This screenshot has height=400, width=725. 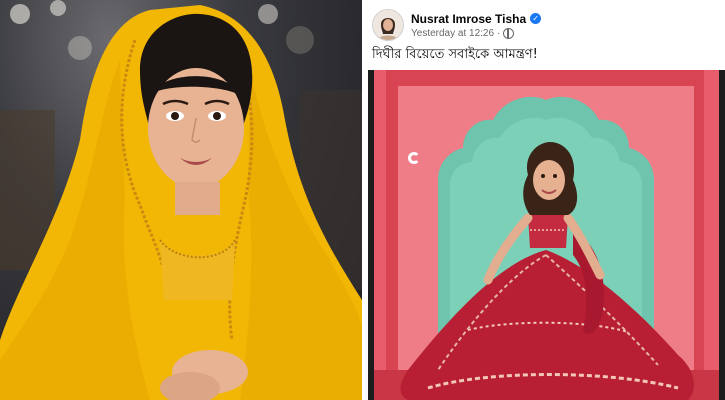 What do you see at coordinates (452, 33) in the screenshot?
I see `post-timestamp: Yesterday at 12:26` at bounding box center [452, 33].